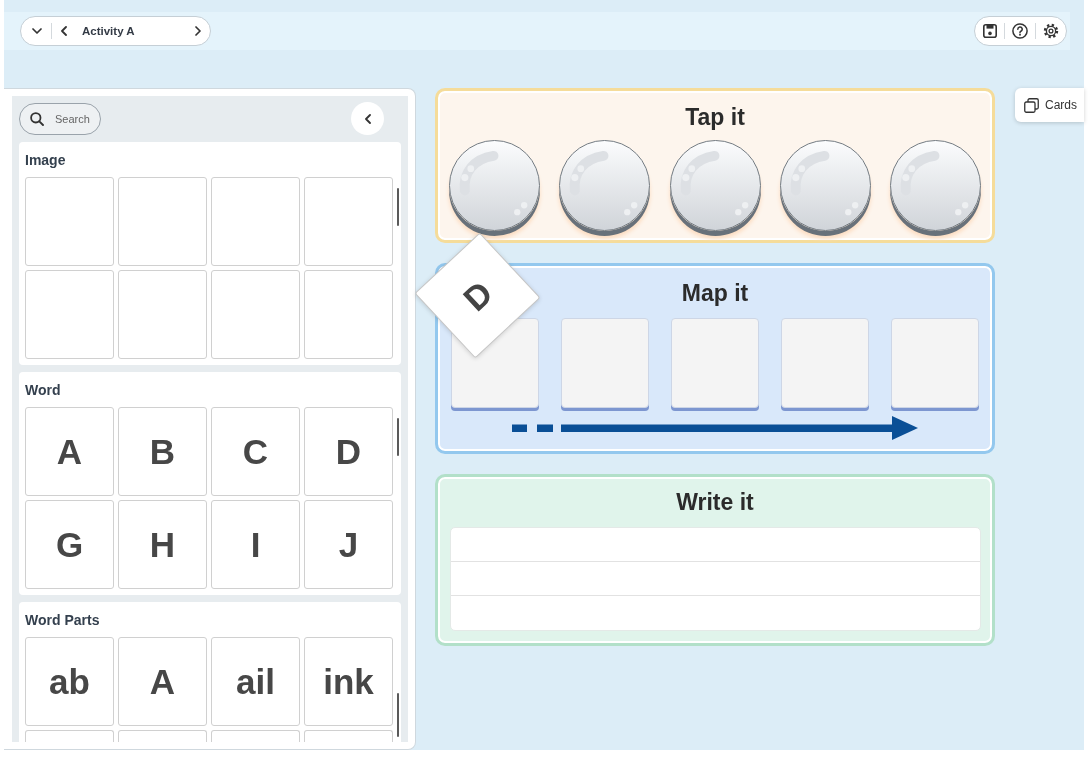 This screenshot has height=758, width=1088. I want to click on panel-title: Tap it, so click(715, 117).